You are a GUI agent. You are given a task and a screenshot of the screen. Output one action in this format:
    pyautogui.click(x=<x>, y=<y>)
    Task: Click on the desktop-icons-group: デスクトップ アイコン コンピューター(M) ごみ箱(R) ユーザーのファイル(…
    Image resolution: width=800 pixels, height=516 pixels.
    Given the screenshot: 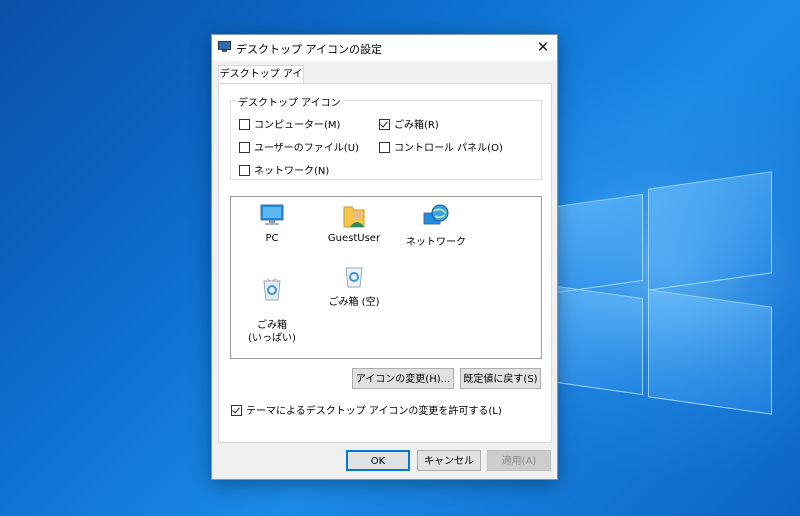 What is the action you would take?
    pyautogui.click(x=386, y=137)
    